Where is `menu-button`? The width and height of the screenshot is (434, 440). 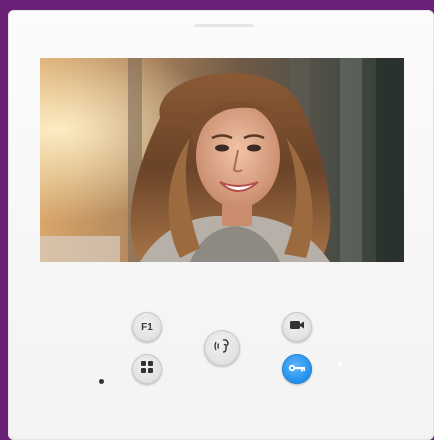 menu-button is located at coordinates (147, 369).